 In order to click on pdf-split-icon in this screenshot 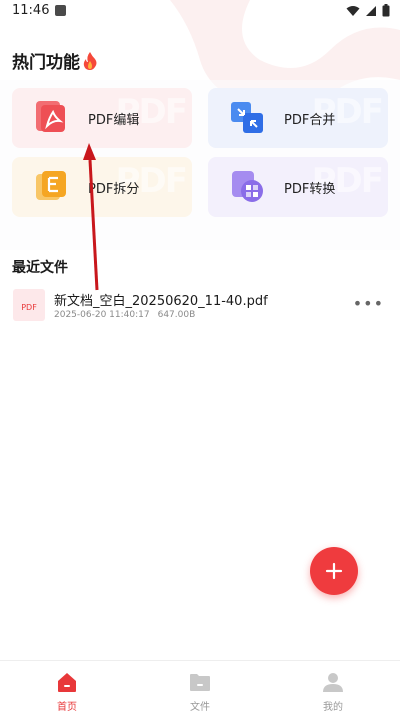, I will do `click(51, 185)`.